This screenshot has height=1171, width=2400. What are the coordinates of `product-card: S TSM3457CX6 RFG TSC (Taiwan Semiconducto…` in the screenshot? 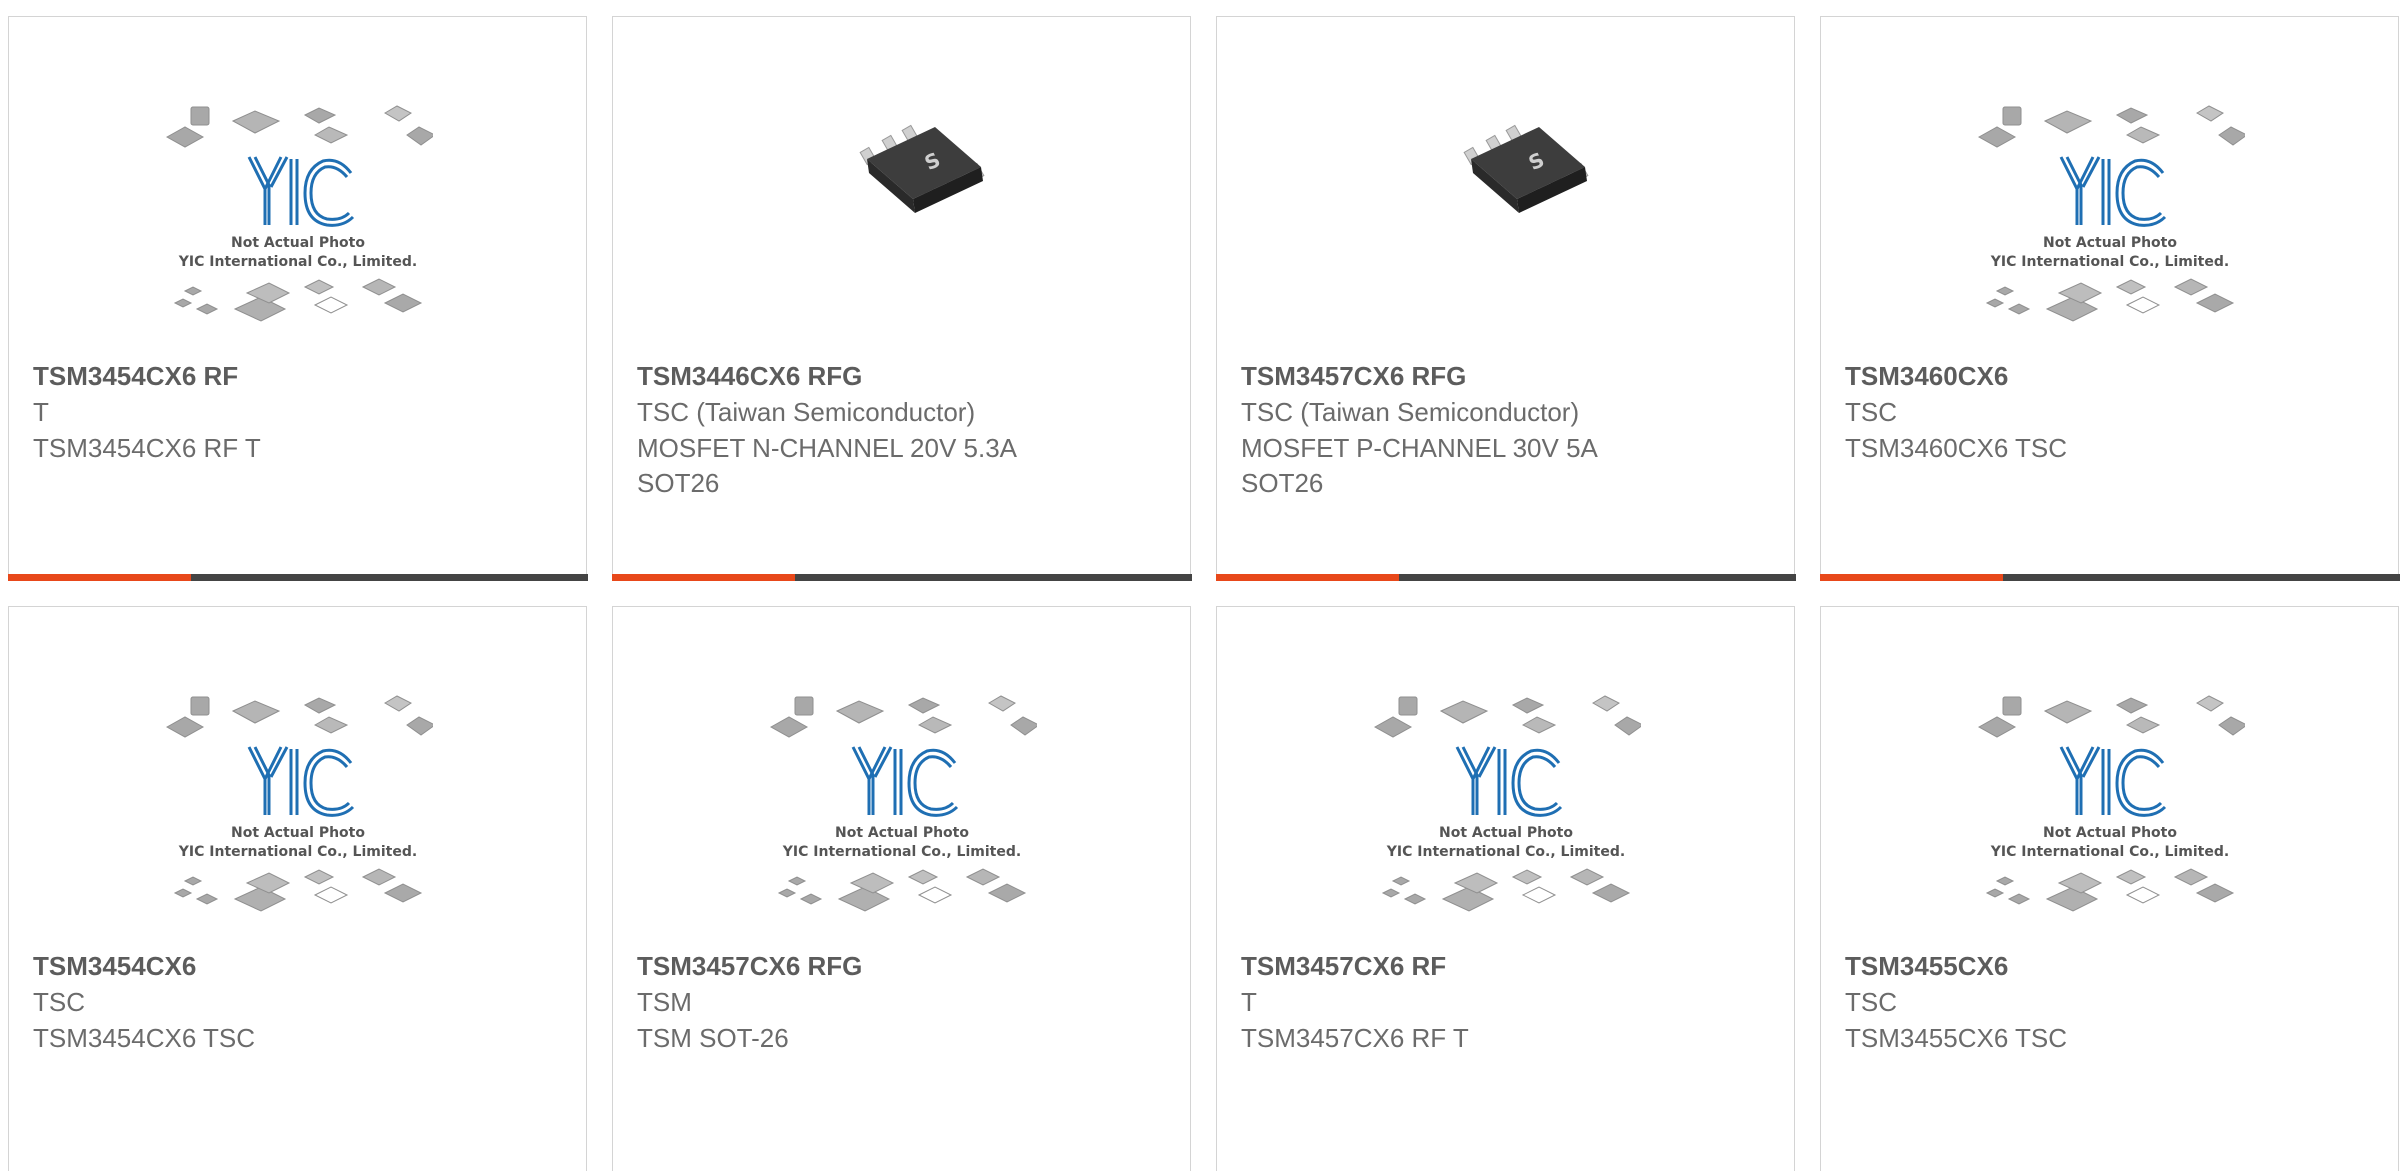 It's located at (1505, 298).